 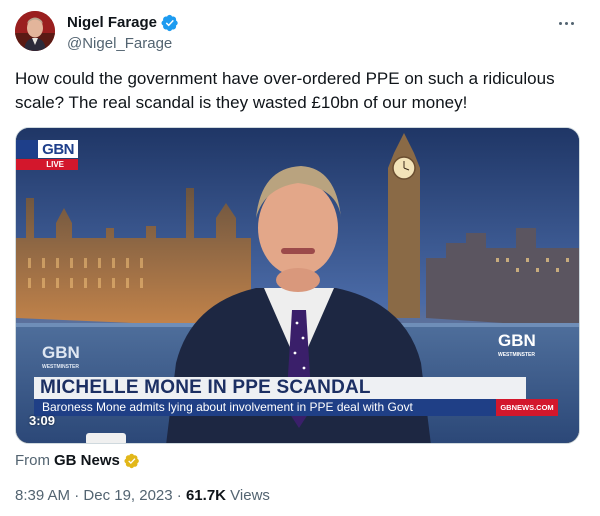 What do you see at coordinates (35, 31) in the screenshot?
I see `avatar` at bounding box center [35, 31].